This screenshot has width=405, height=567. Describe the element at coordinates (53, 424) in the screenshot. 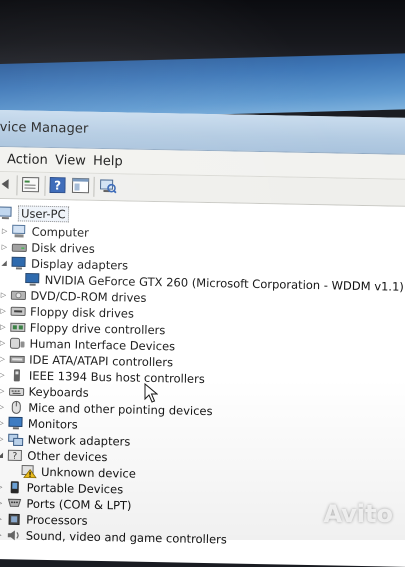

I see `tree-item-label: Monitors` at that location.